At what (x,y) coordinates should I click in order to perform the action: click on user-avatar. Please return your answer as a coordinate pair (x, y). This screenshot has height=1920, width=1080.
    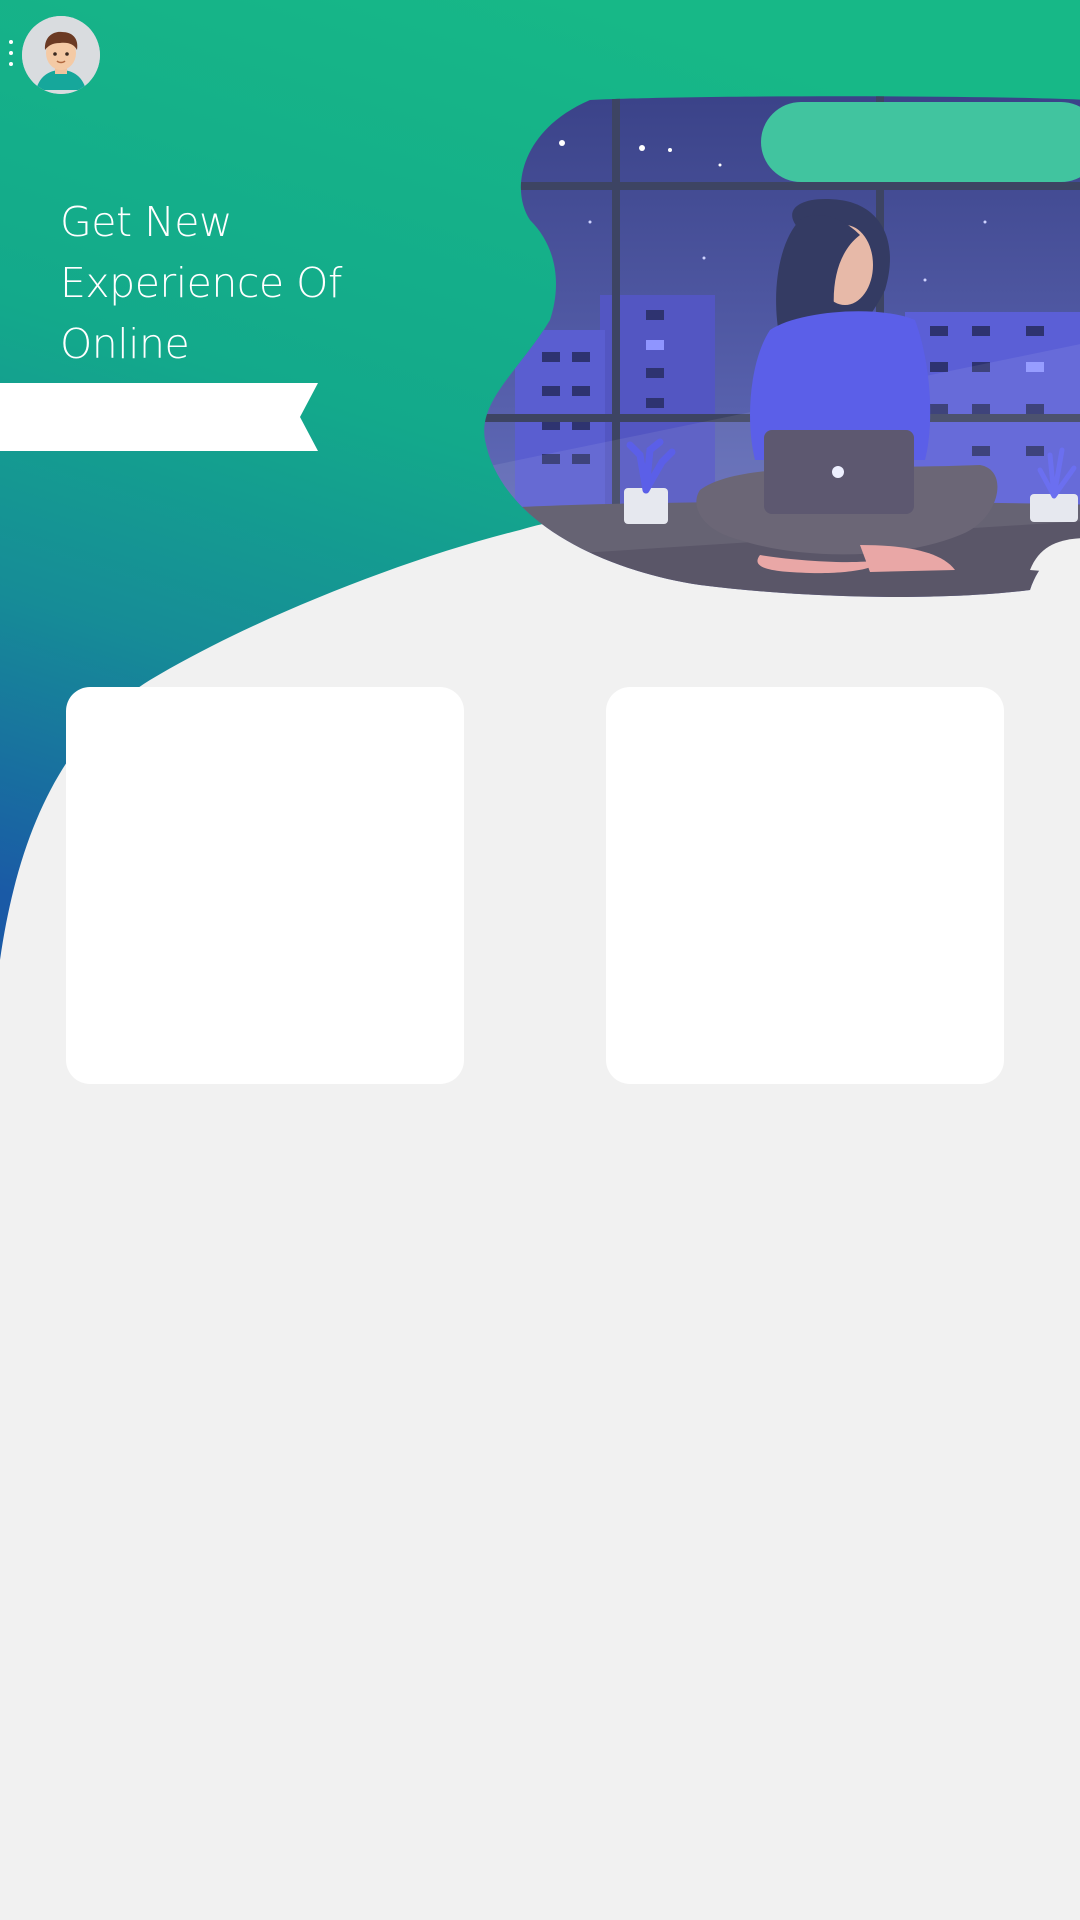
    Looking at the image, I should click on (61, 55).